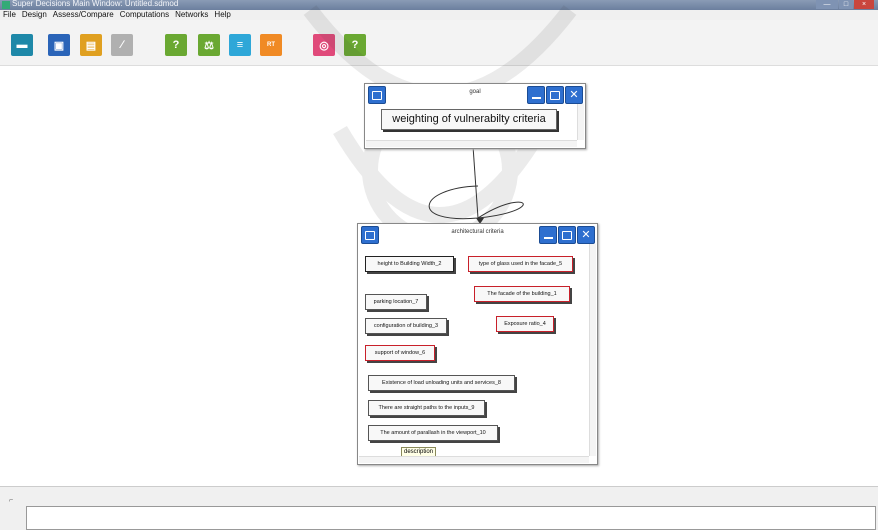 This screenshot has height=530, width=878. I want to click on close-button: ×, so click(864, 4).